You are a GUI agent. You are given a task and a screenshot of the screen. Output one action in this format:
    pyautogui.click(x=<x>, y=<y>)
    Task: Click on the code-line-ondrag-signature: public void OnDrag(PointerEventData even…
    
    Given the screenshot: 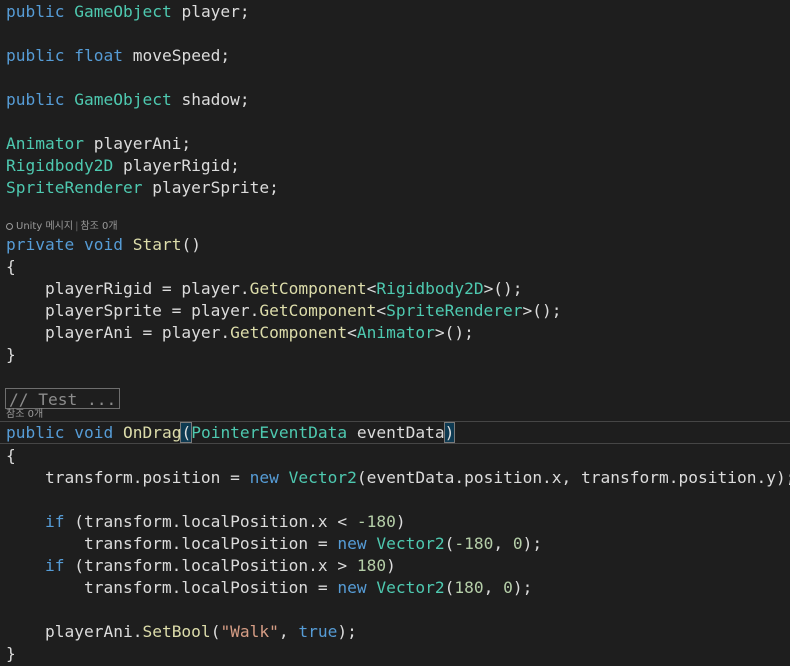 What is the action you would take?
    pyautogui.click(x=231, y=433)
    